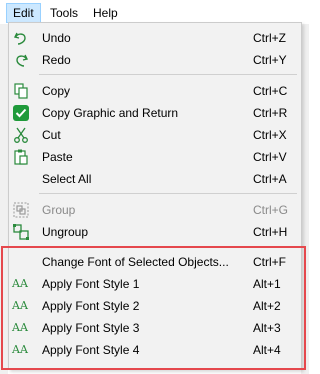  What do you see at coordinates (267, 306) in the screenshot?
I see `menu-item-shortcut: Alt+2` at bounding box center [267, 306].